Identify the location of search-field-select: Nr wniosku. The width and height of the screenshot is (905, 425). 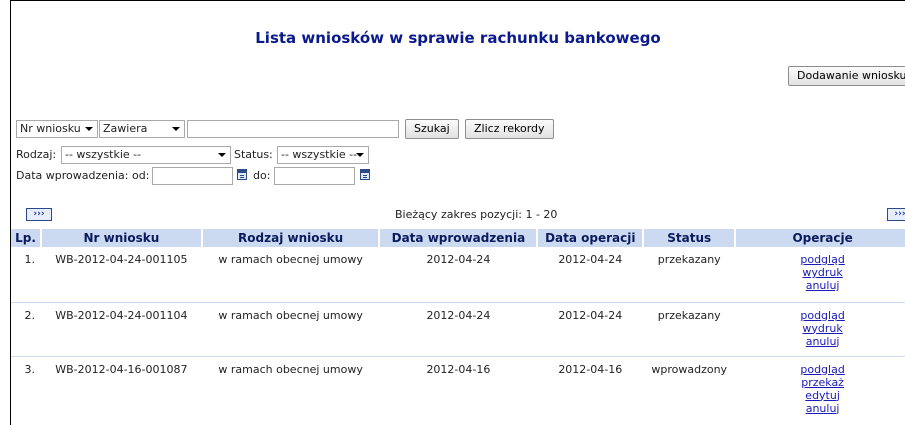
(57, 129).